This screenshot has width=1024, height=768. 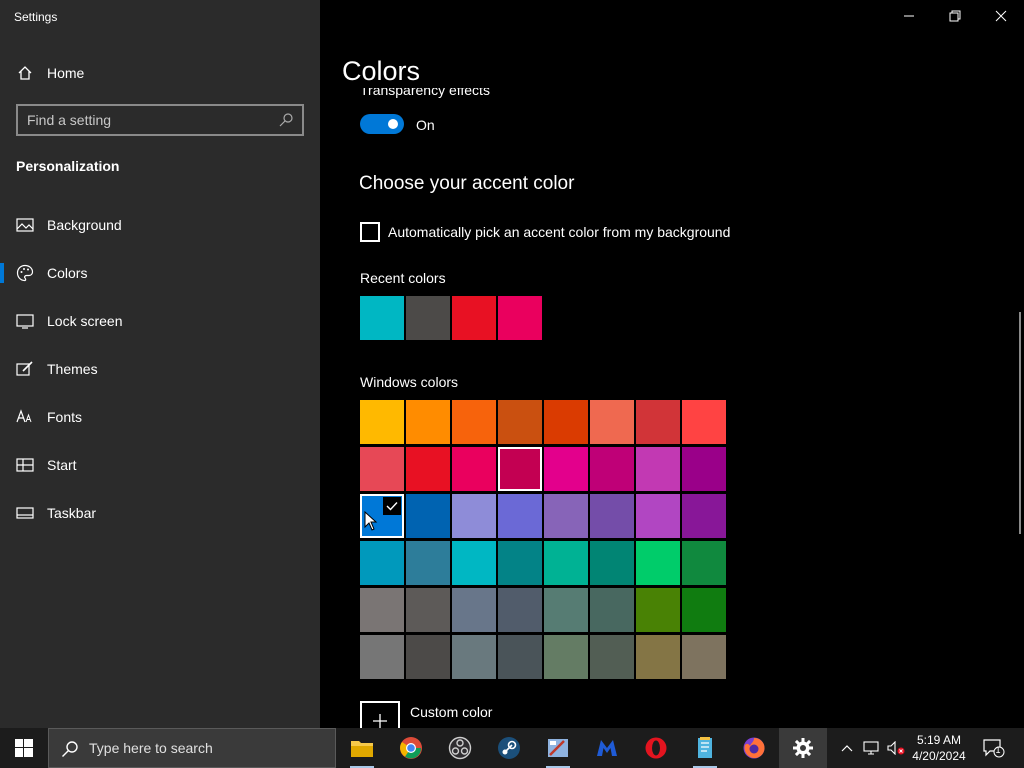 I want to click on close-icon, so click(x=1001, y=16).